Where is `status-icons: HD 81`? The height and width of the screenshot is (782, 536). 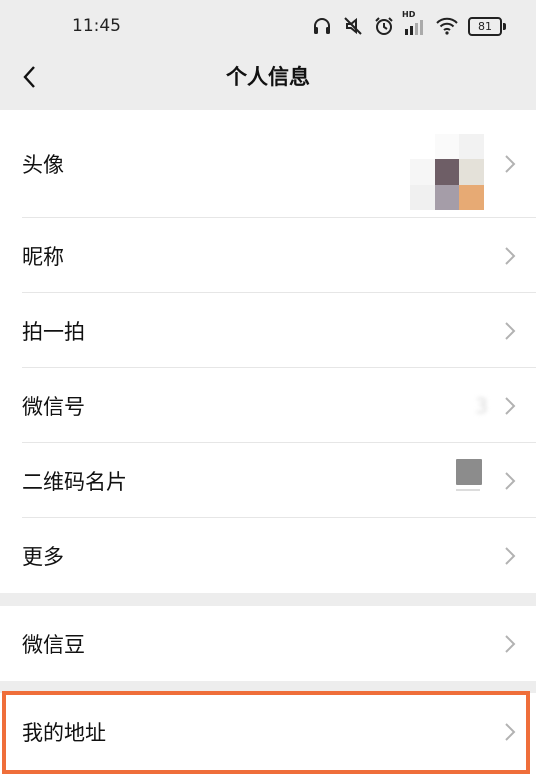 status-icons: HD 81 is located at coordinates (409, 23).